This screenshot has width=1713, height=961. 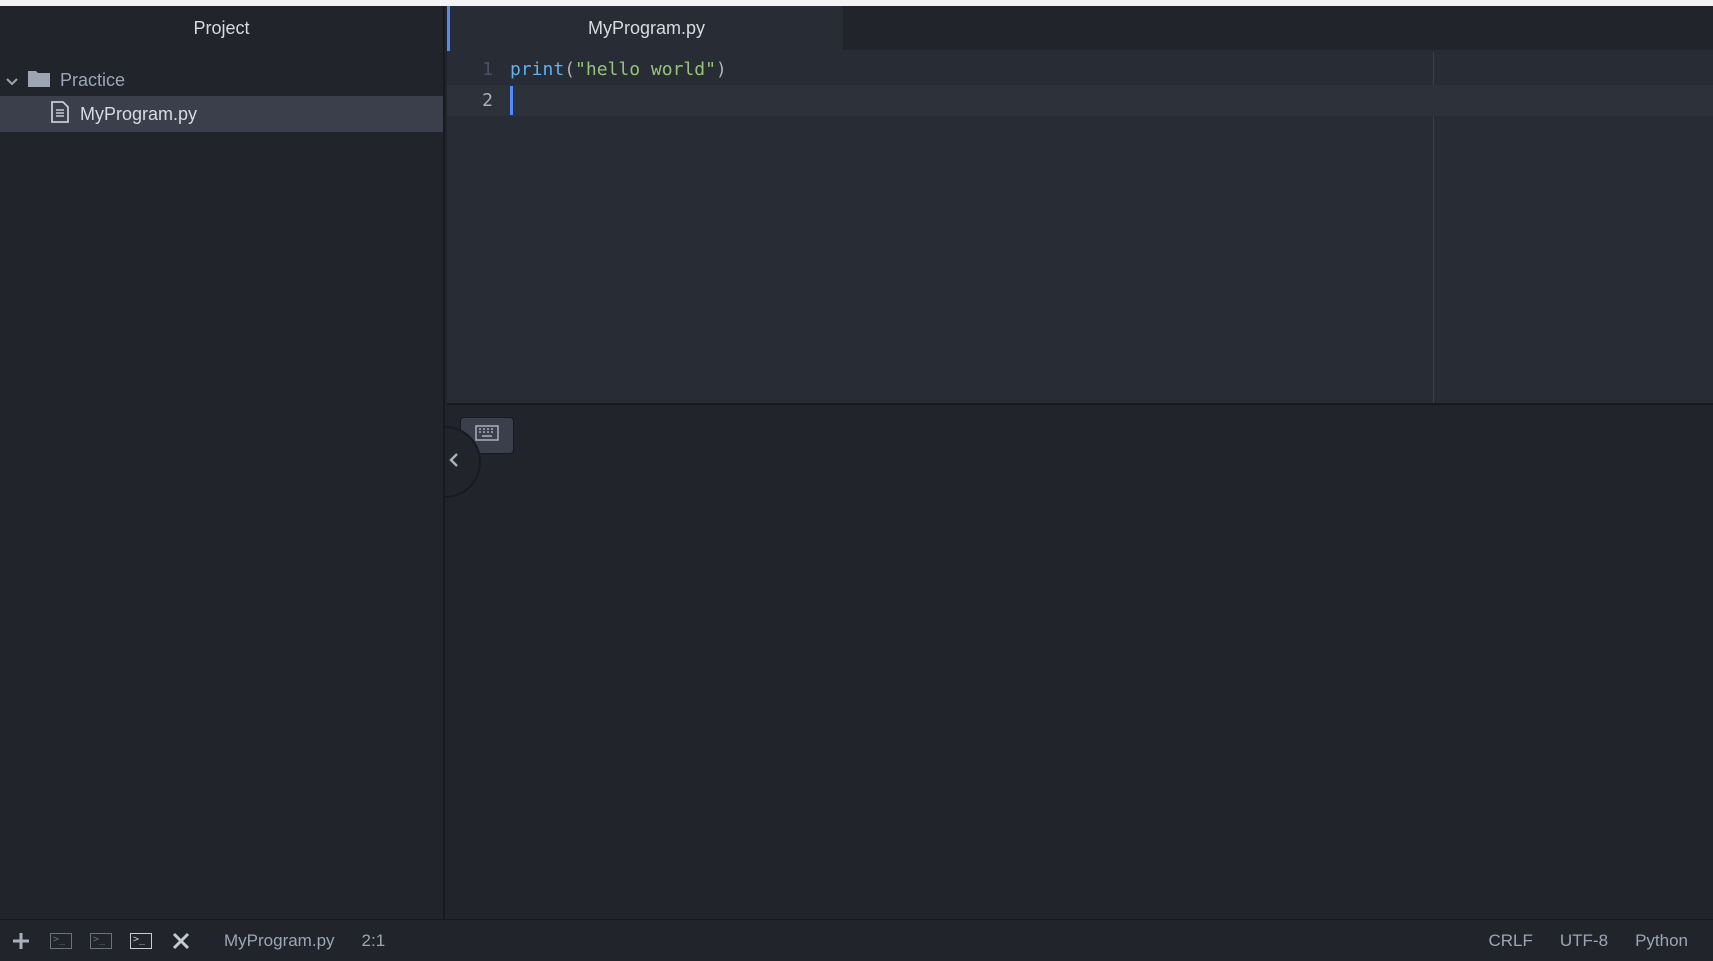 I want to click on chevron-down-icon, so click(x=13, y=80).